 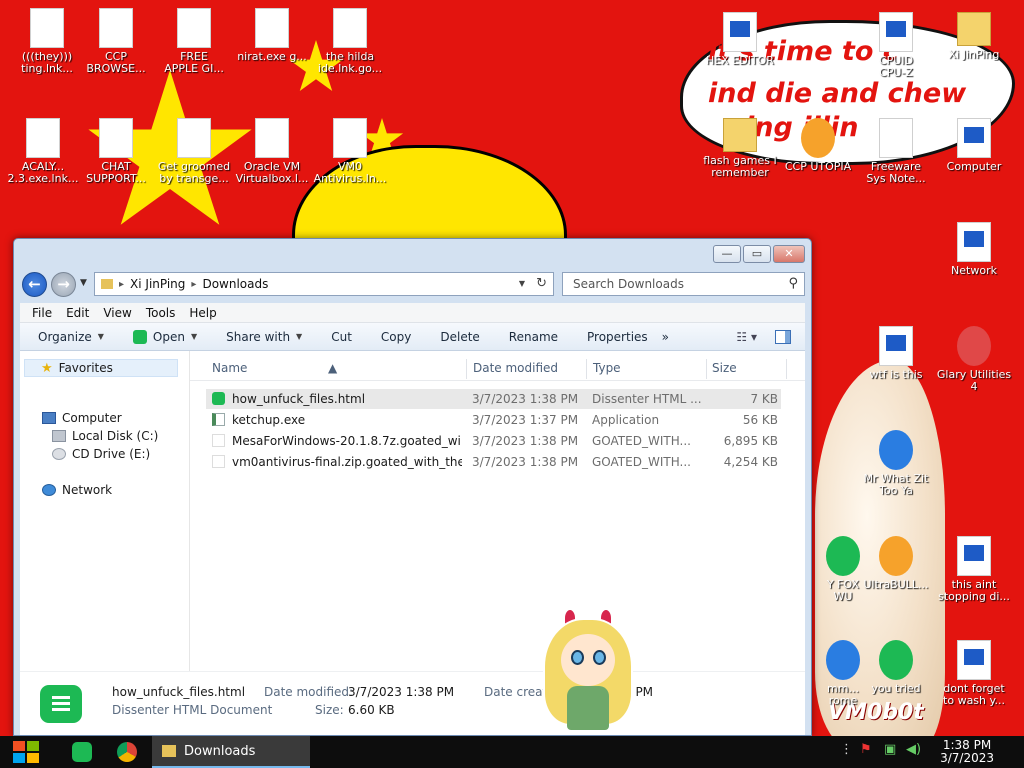 What do you see at coordinates (101, 368) in the screenshot?
I see `nav-favorites: ★ Favorites` at bounding box center [101, 368].